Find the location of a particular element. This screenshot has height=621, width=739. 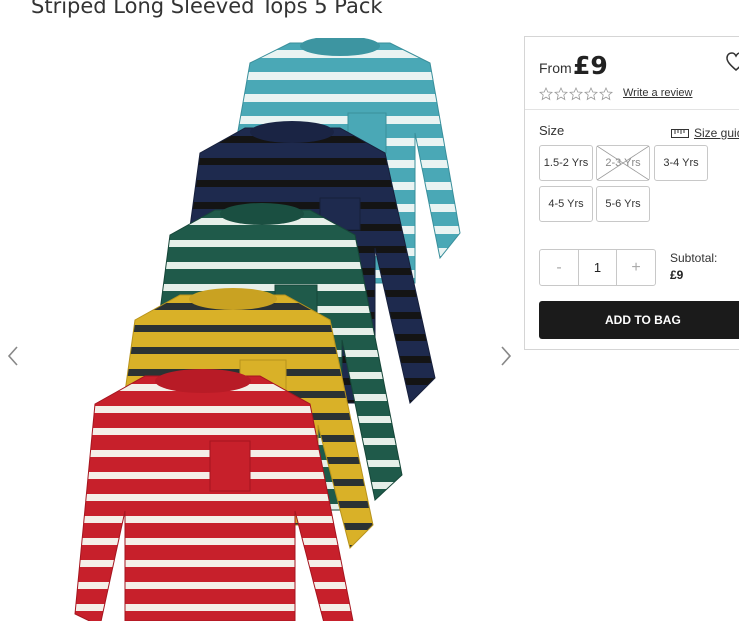

divider is located at coordinates (632, 109).